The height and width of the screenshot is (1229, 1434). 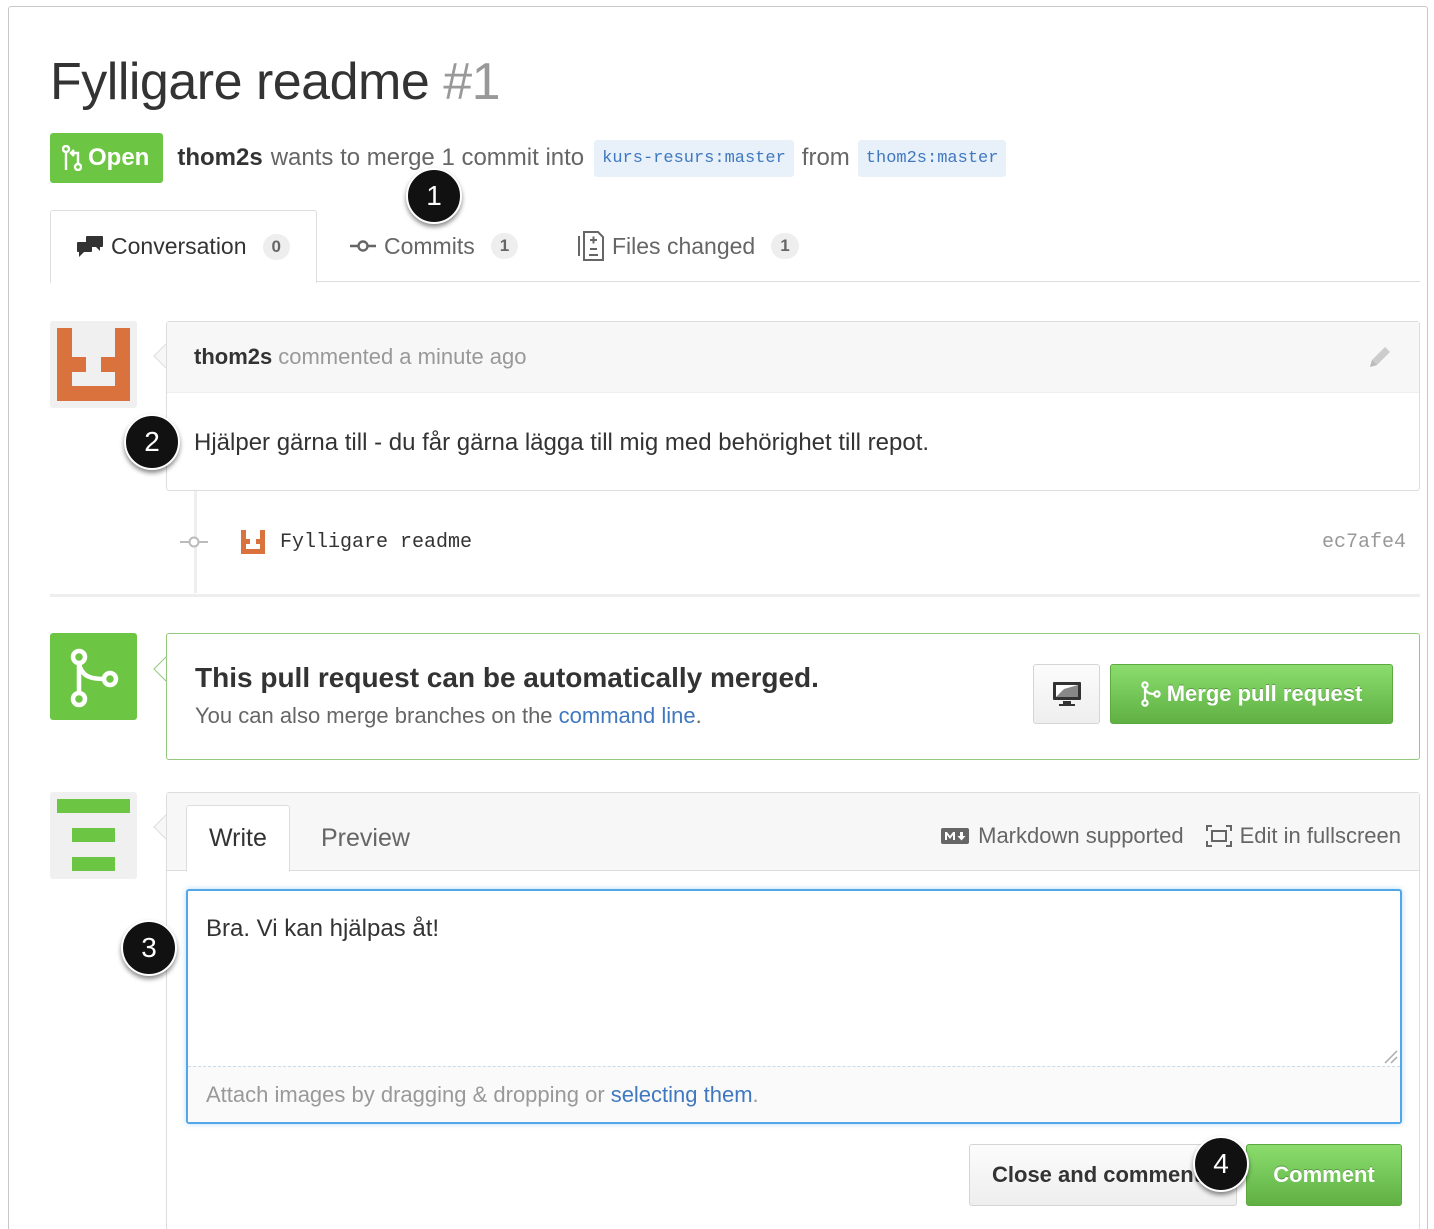 I want to click on tab-conversation-count: 0, so click(x=276, y=246).